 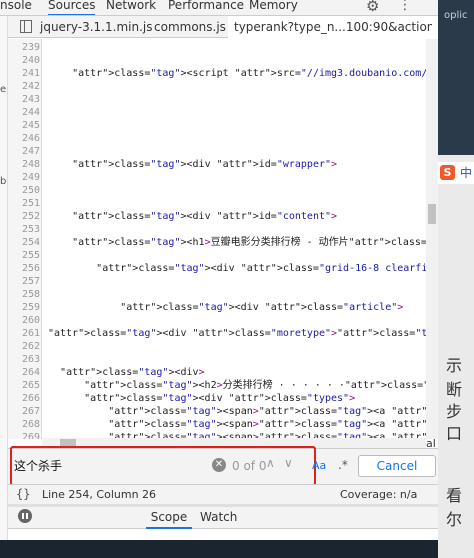 I want to click on line-number: 265, so click(x=24, y=385).